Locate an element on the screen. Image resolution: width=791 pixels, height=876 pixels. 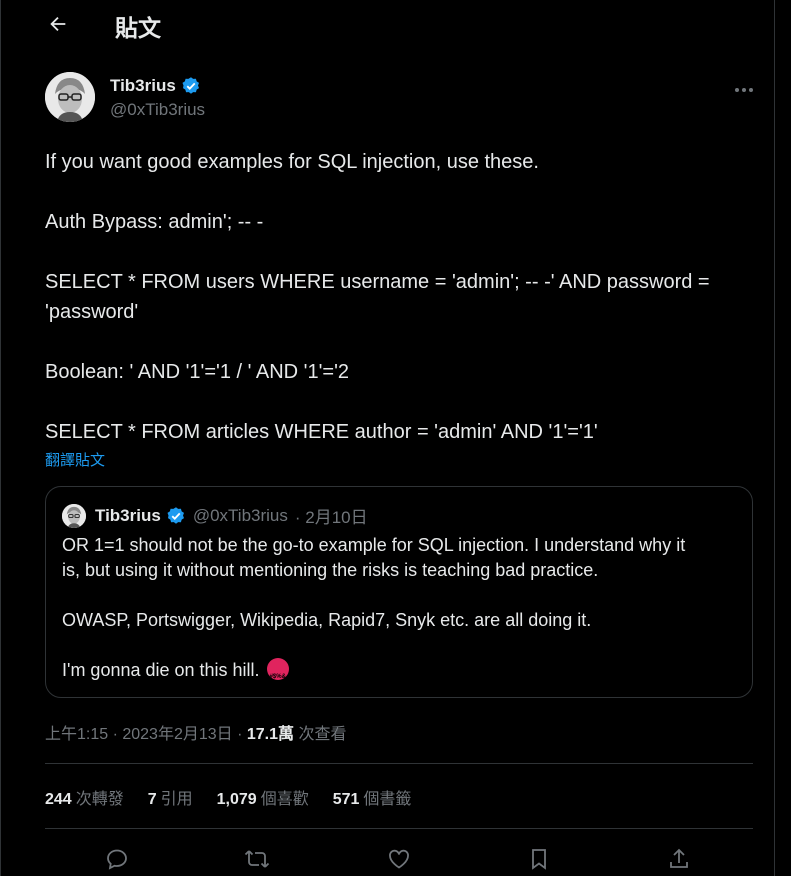
retweet-icon is located at coordinates (257, 859).